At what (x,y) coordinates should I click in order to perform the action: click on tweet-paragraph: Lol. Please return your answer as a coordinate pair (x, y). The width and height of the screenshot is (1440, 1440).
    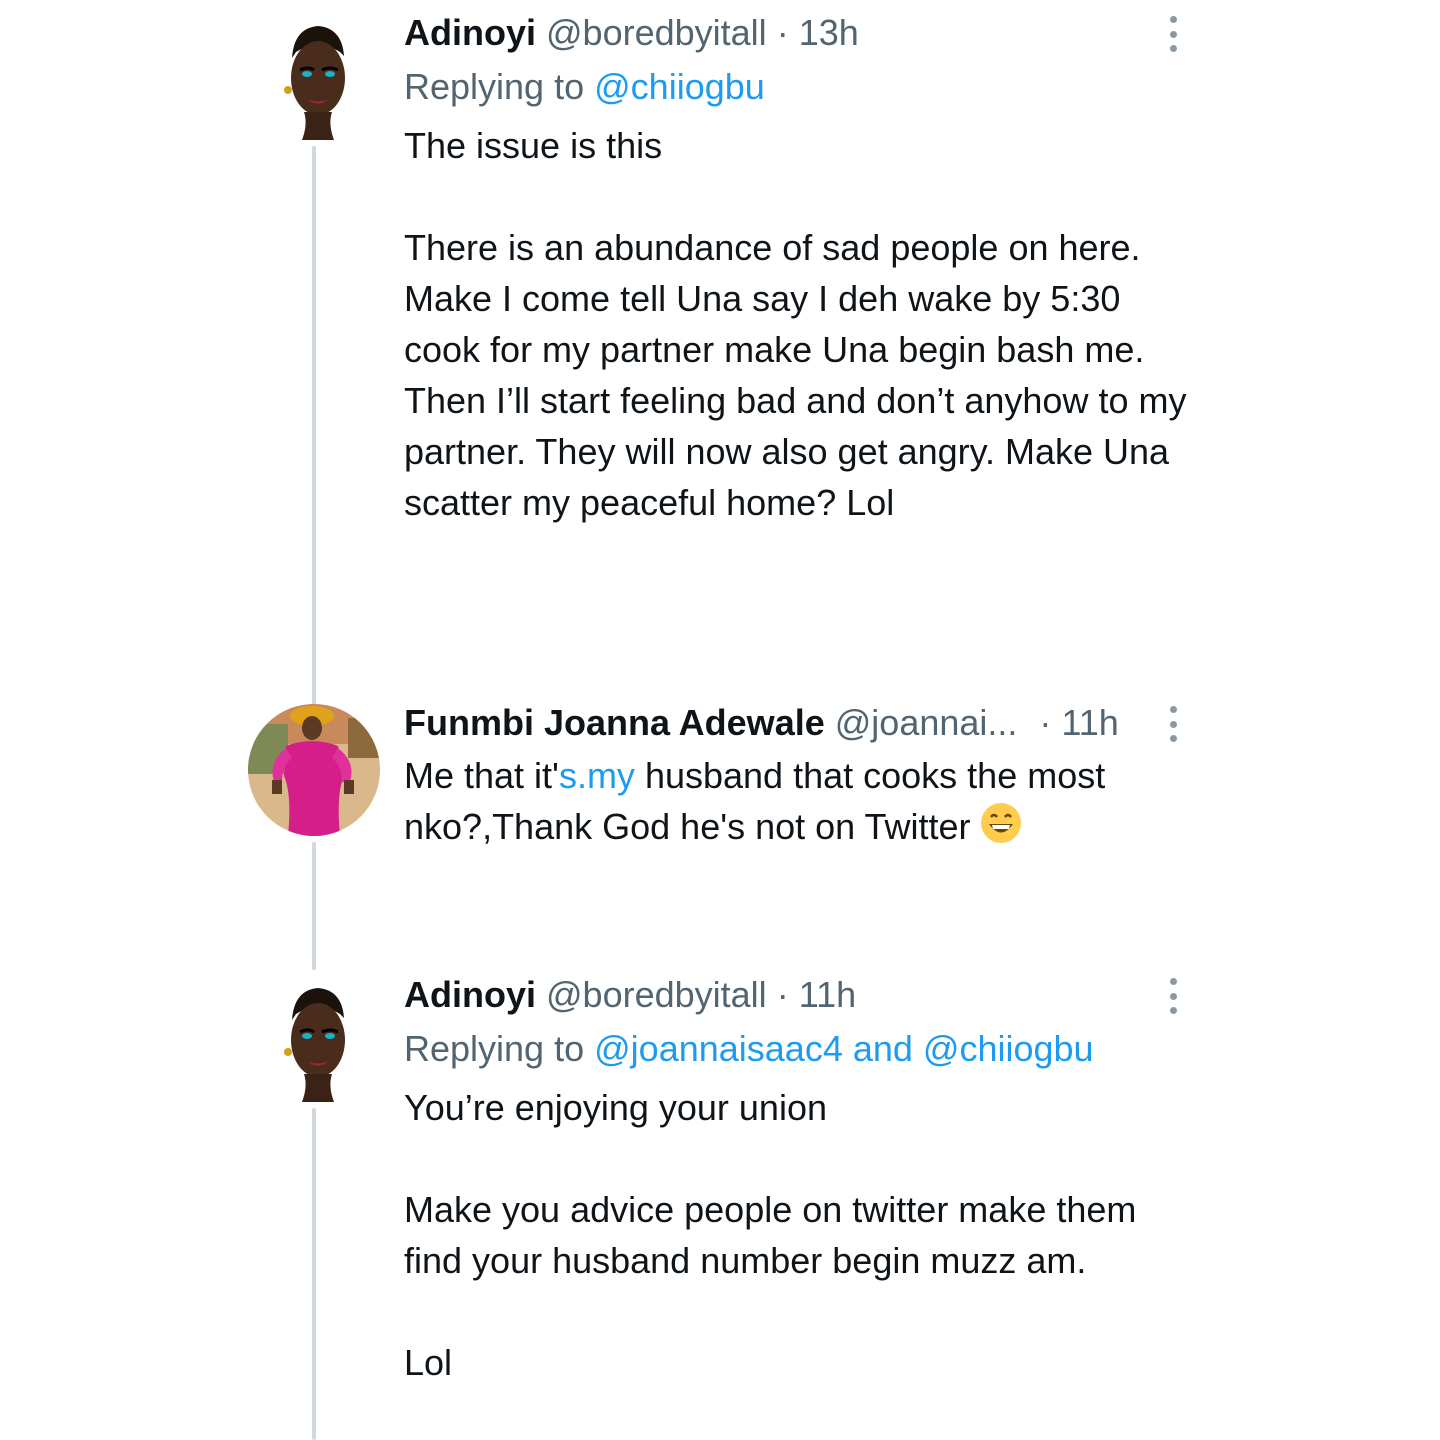
    Looking at the image, I should click on (428, 1362).